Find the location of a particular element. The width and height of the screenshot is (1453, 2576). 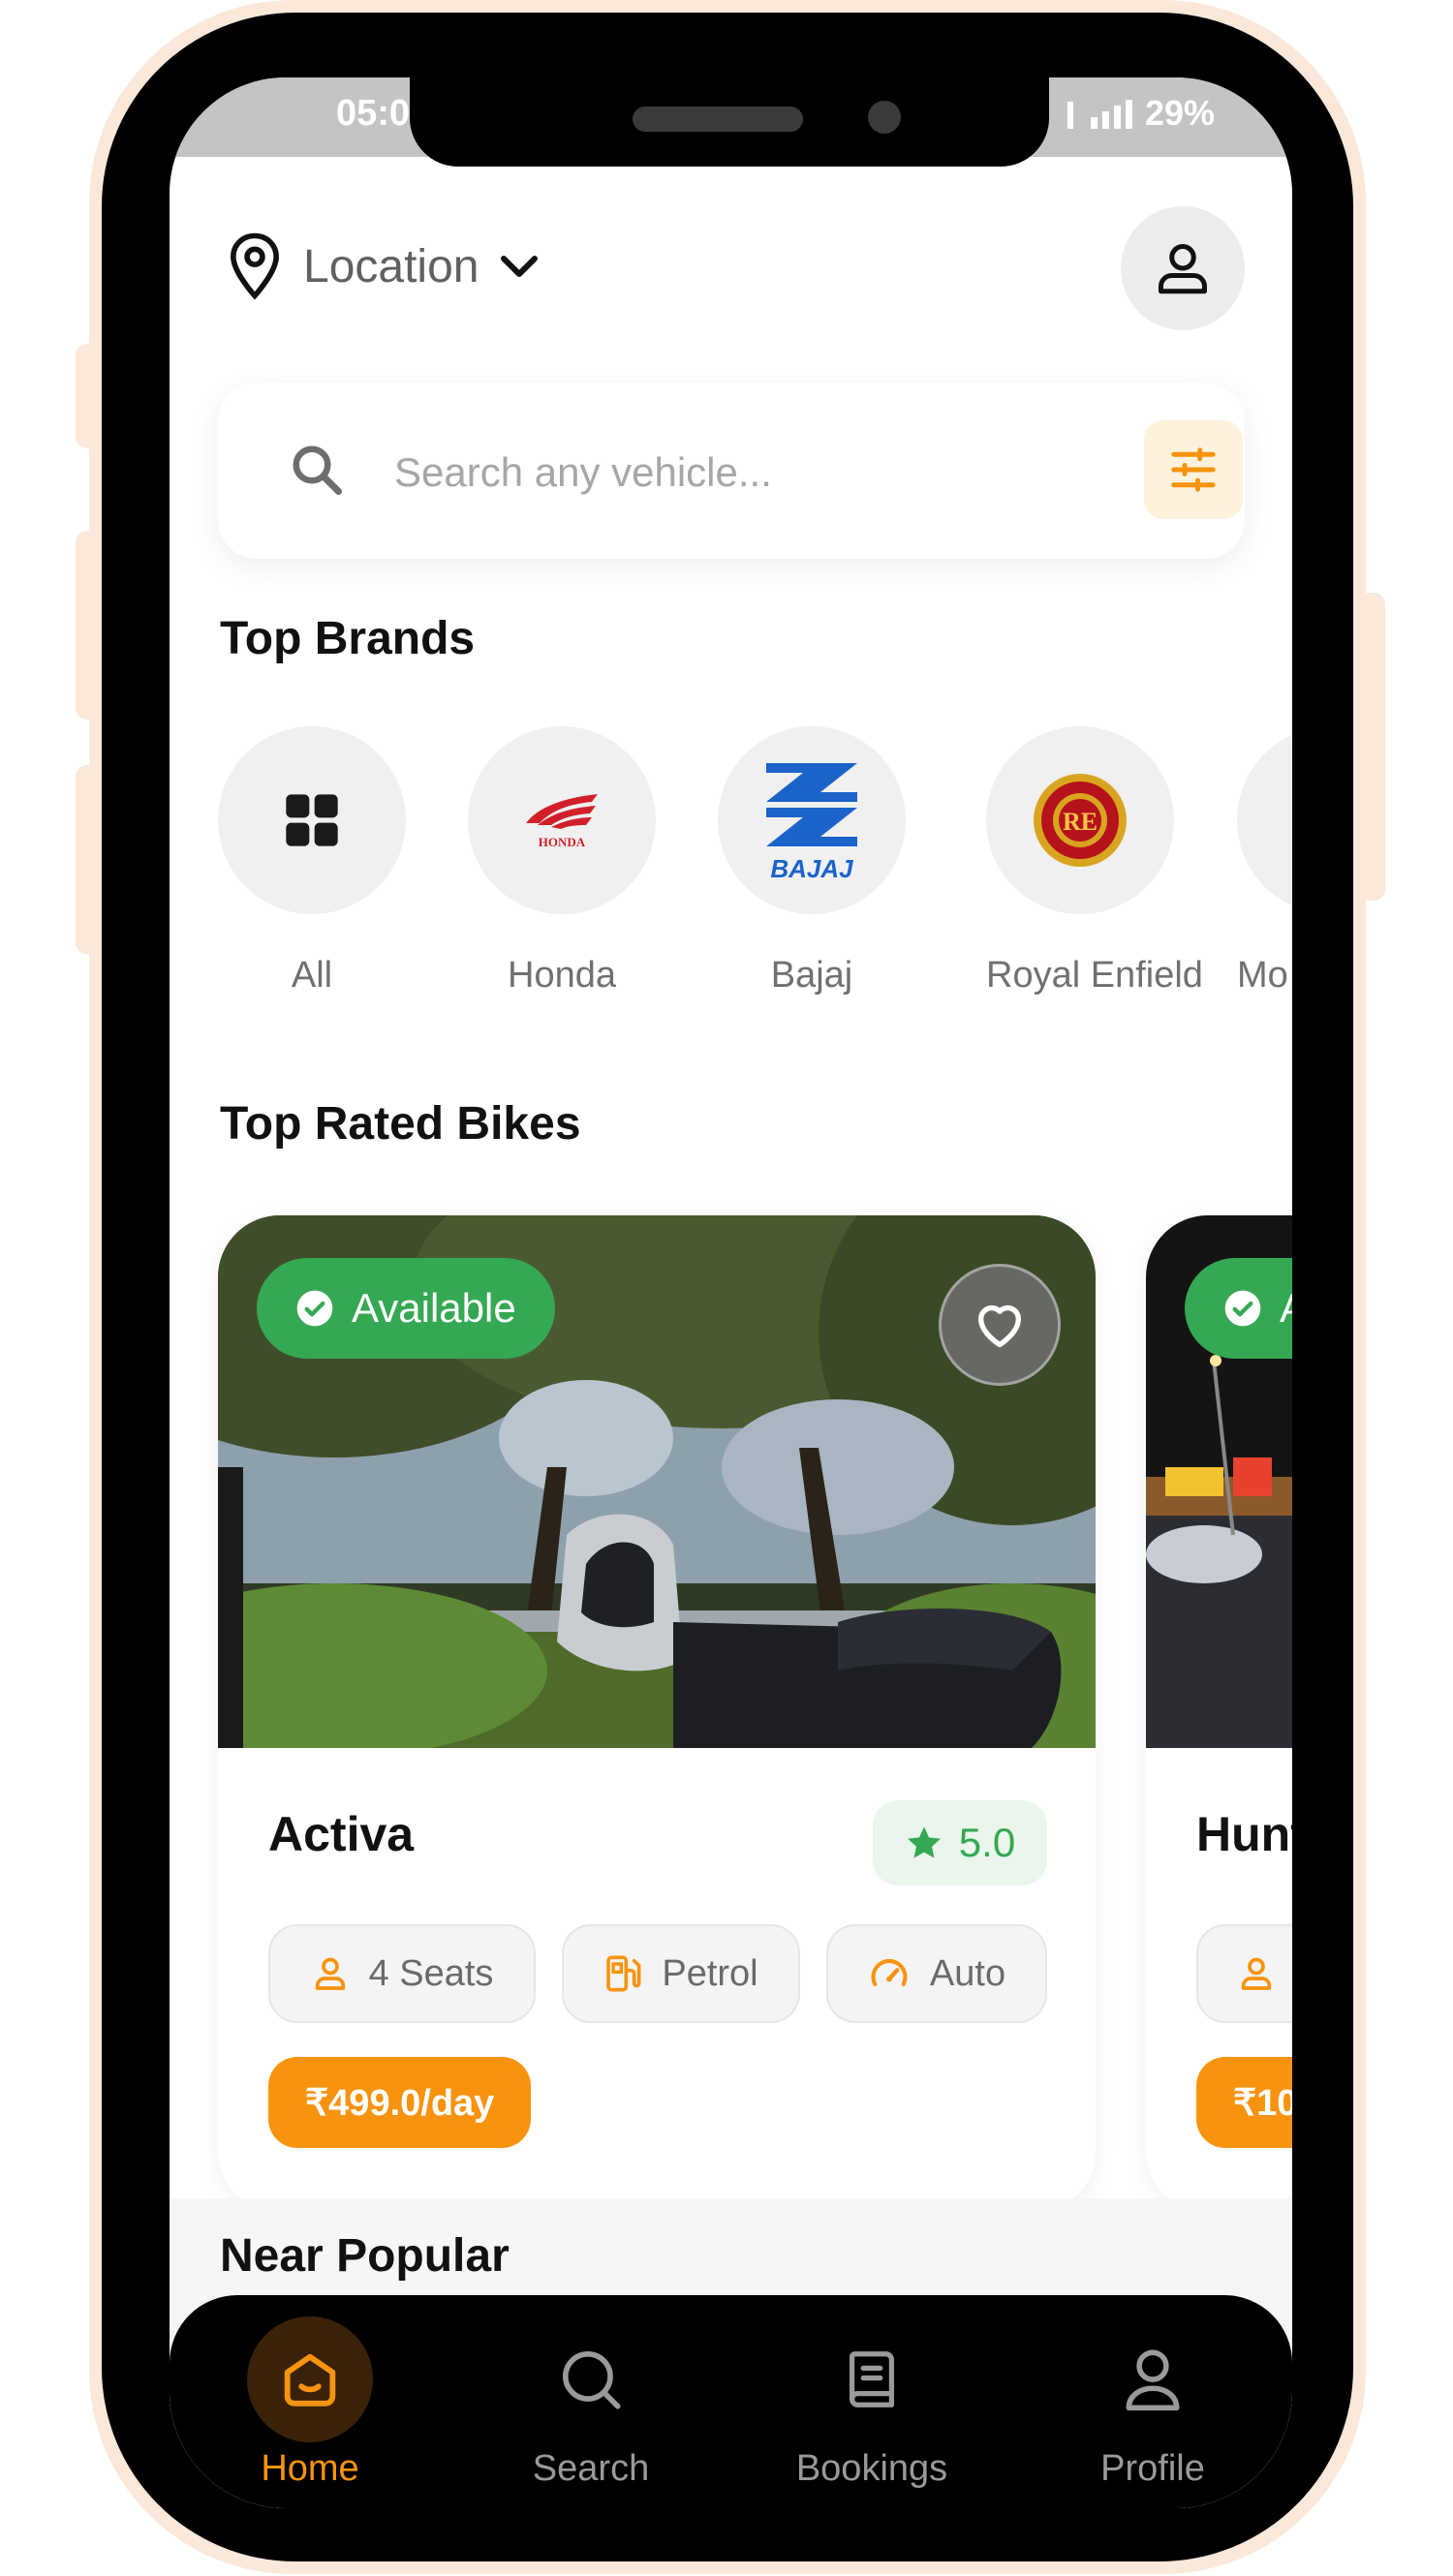

camera-notch is located at coordinates (729, 122).